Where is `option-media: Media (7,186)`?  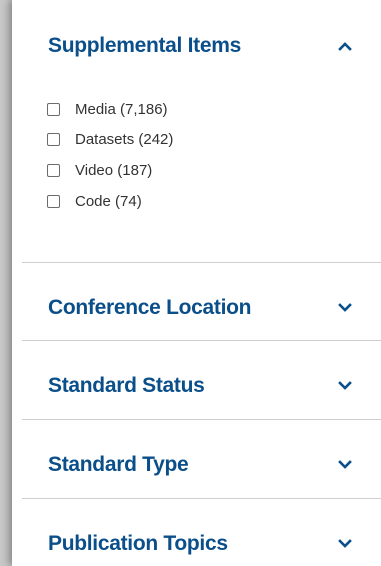 option-media: Media (7,186) is located at coordinates (107, 109).